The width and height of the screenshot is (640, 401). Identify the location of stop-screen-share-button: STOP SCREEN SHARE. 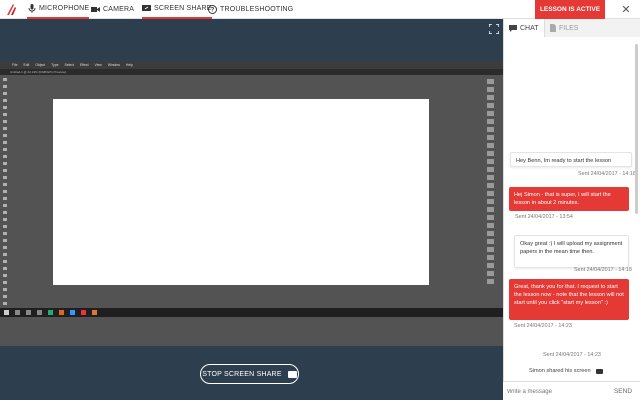
(249, 374).